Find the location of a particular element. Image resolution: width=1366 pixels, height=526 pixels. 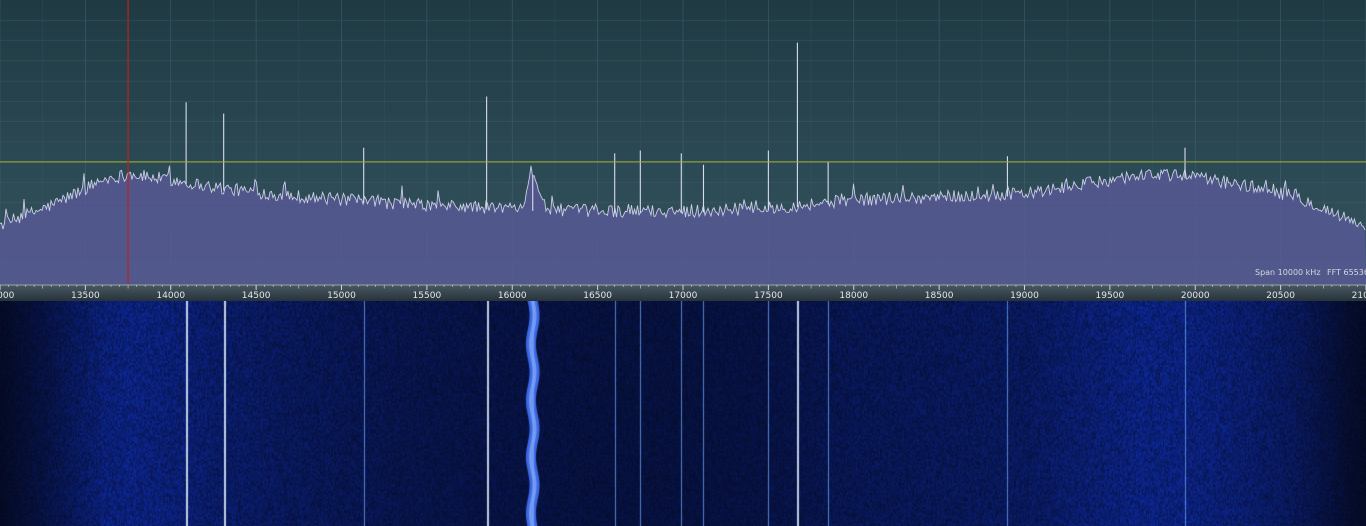

axis-tick-label: 17000 is located at coordinates (683, 296).